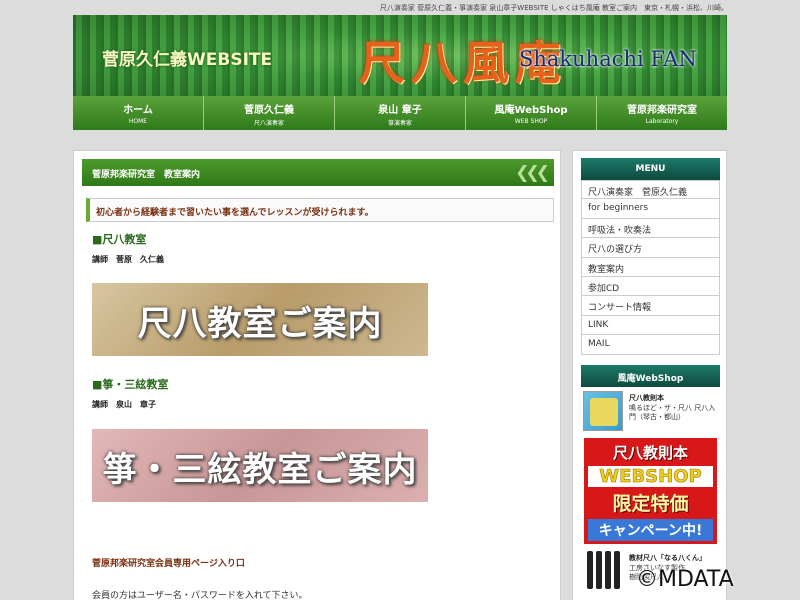  What do you see at coordinates (187, 60) in the screenshot?
I see `header-site-name: 菅原久仁義WEBSITE` at bounding box center [187, 60].